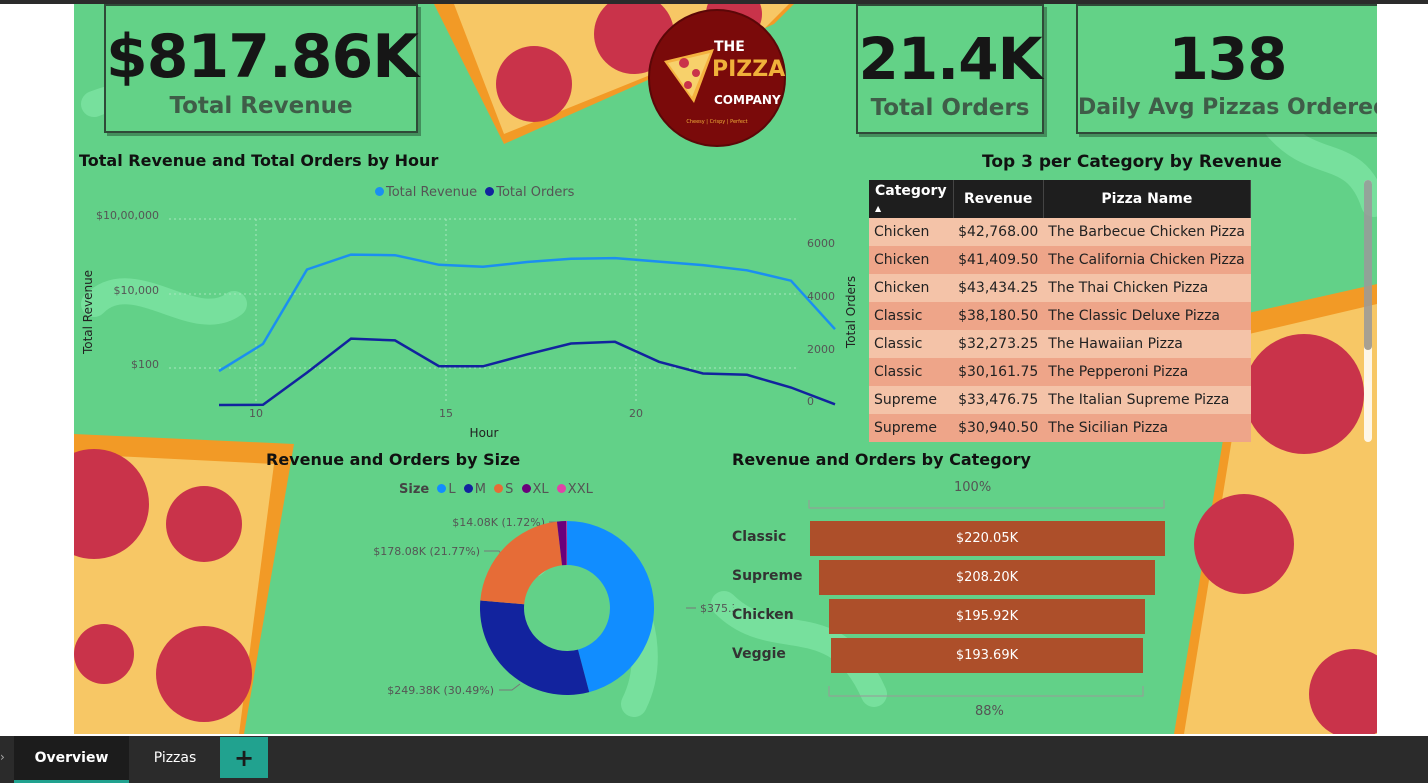 This screenshot has width=1428, height=783. Describe the element at coordinates (426, 551) in the screenshot. I see `label-s: $178.08K (21.77%)` at that location.